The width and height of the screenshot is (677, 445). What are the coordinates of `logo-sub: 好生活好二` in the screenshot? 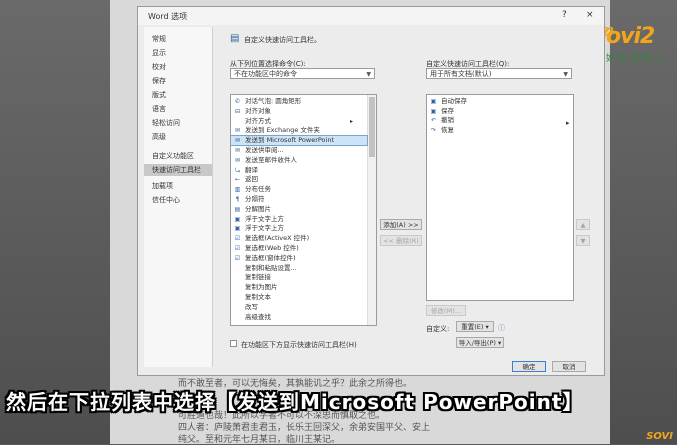 It's located at (636, 59).